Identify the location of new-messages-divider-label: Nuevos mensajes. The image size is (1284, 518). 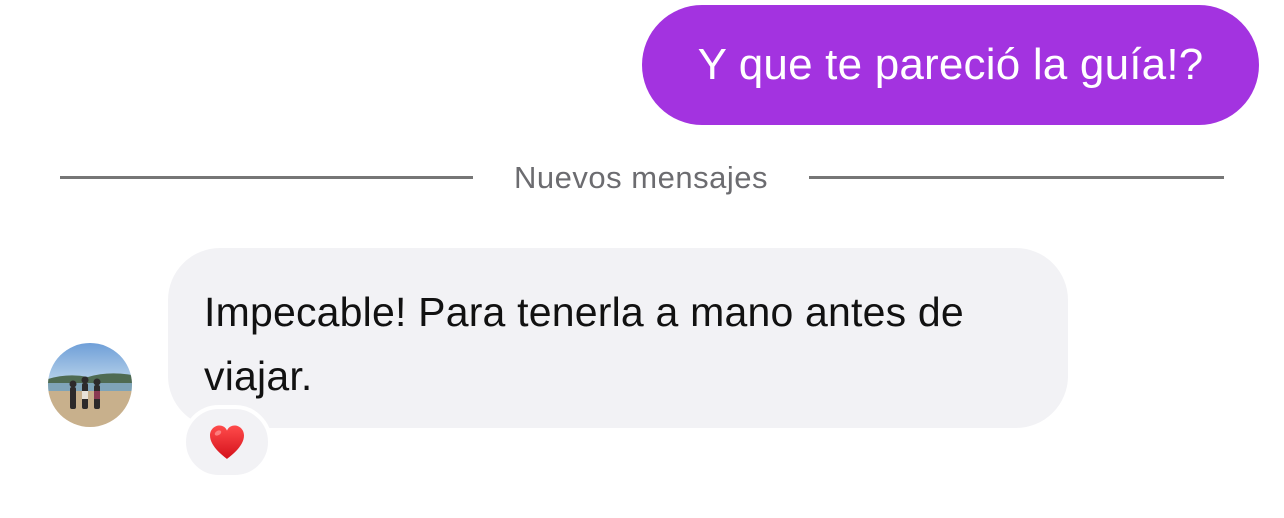
(641, 177).